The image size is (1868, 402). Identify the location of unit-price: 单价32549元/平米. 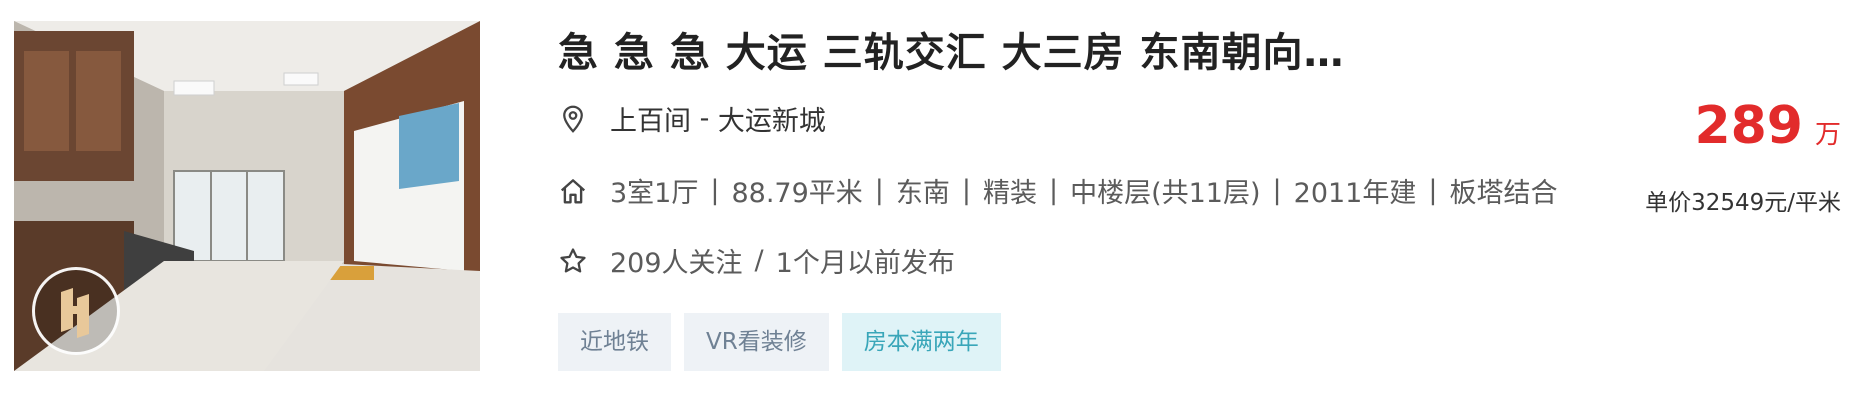
(1743, 203).